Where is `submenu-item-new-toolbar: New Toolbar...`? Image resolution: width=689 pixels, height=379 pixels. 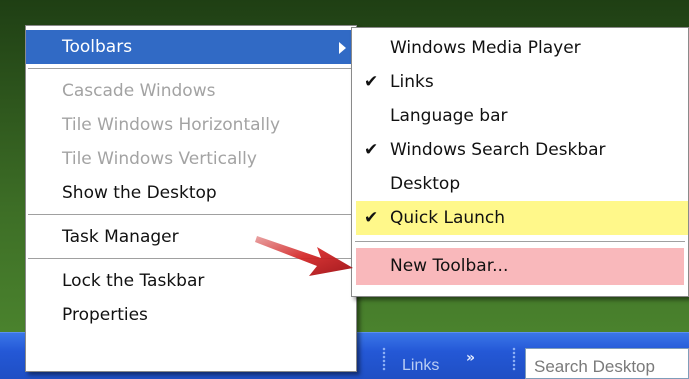
submenu-item-new-toolbar: New Toolbar... is located at coordinates (520, 266).